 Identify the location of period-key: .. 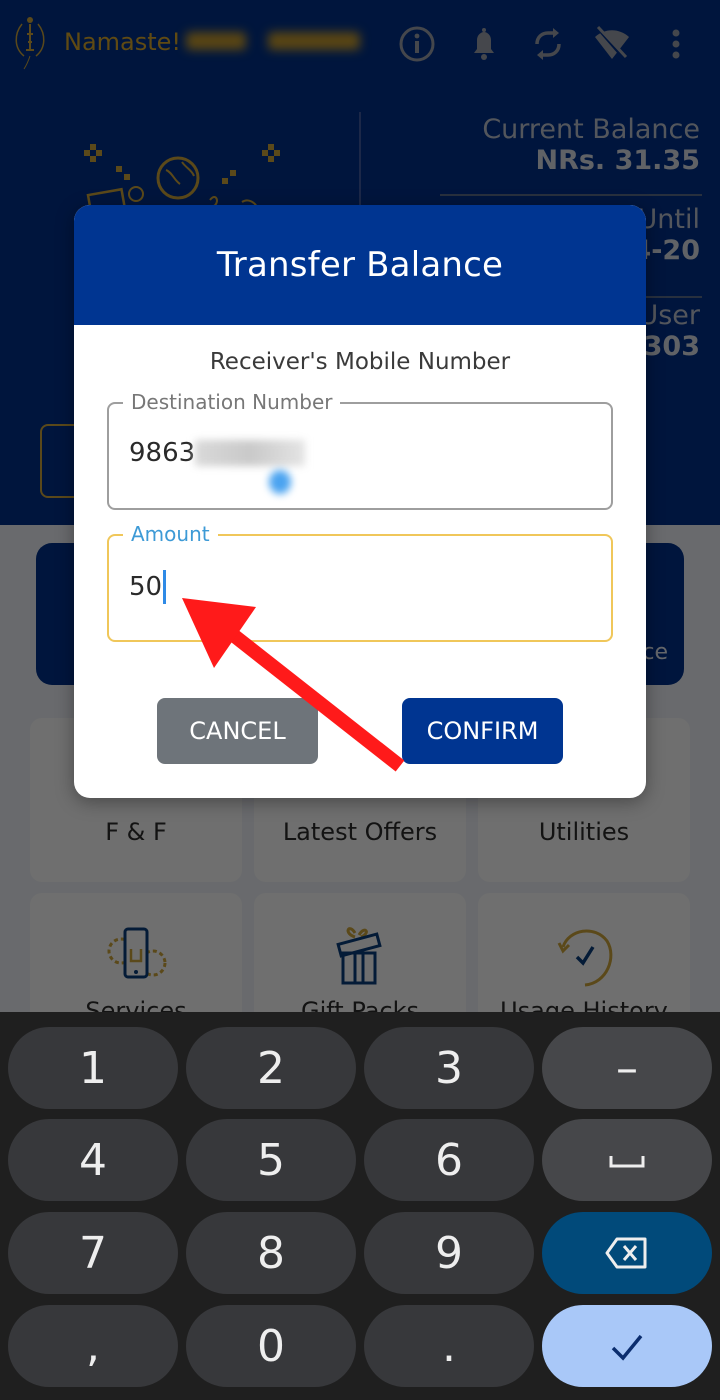
(449, 1346).